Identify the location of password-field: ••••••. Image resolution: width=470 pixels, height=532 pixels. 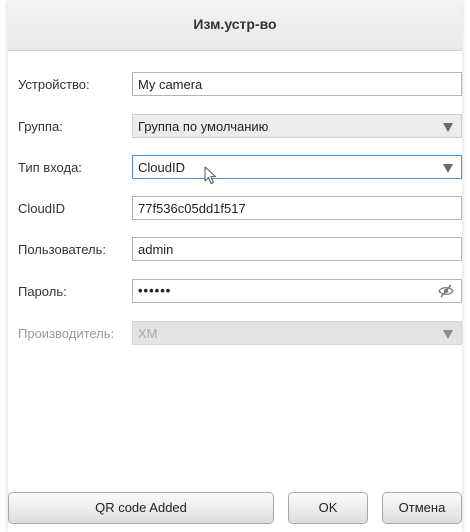
(297, 291).